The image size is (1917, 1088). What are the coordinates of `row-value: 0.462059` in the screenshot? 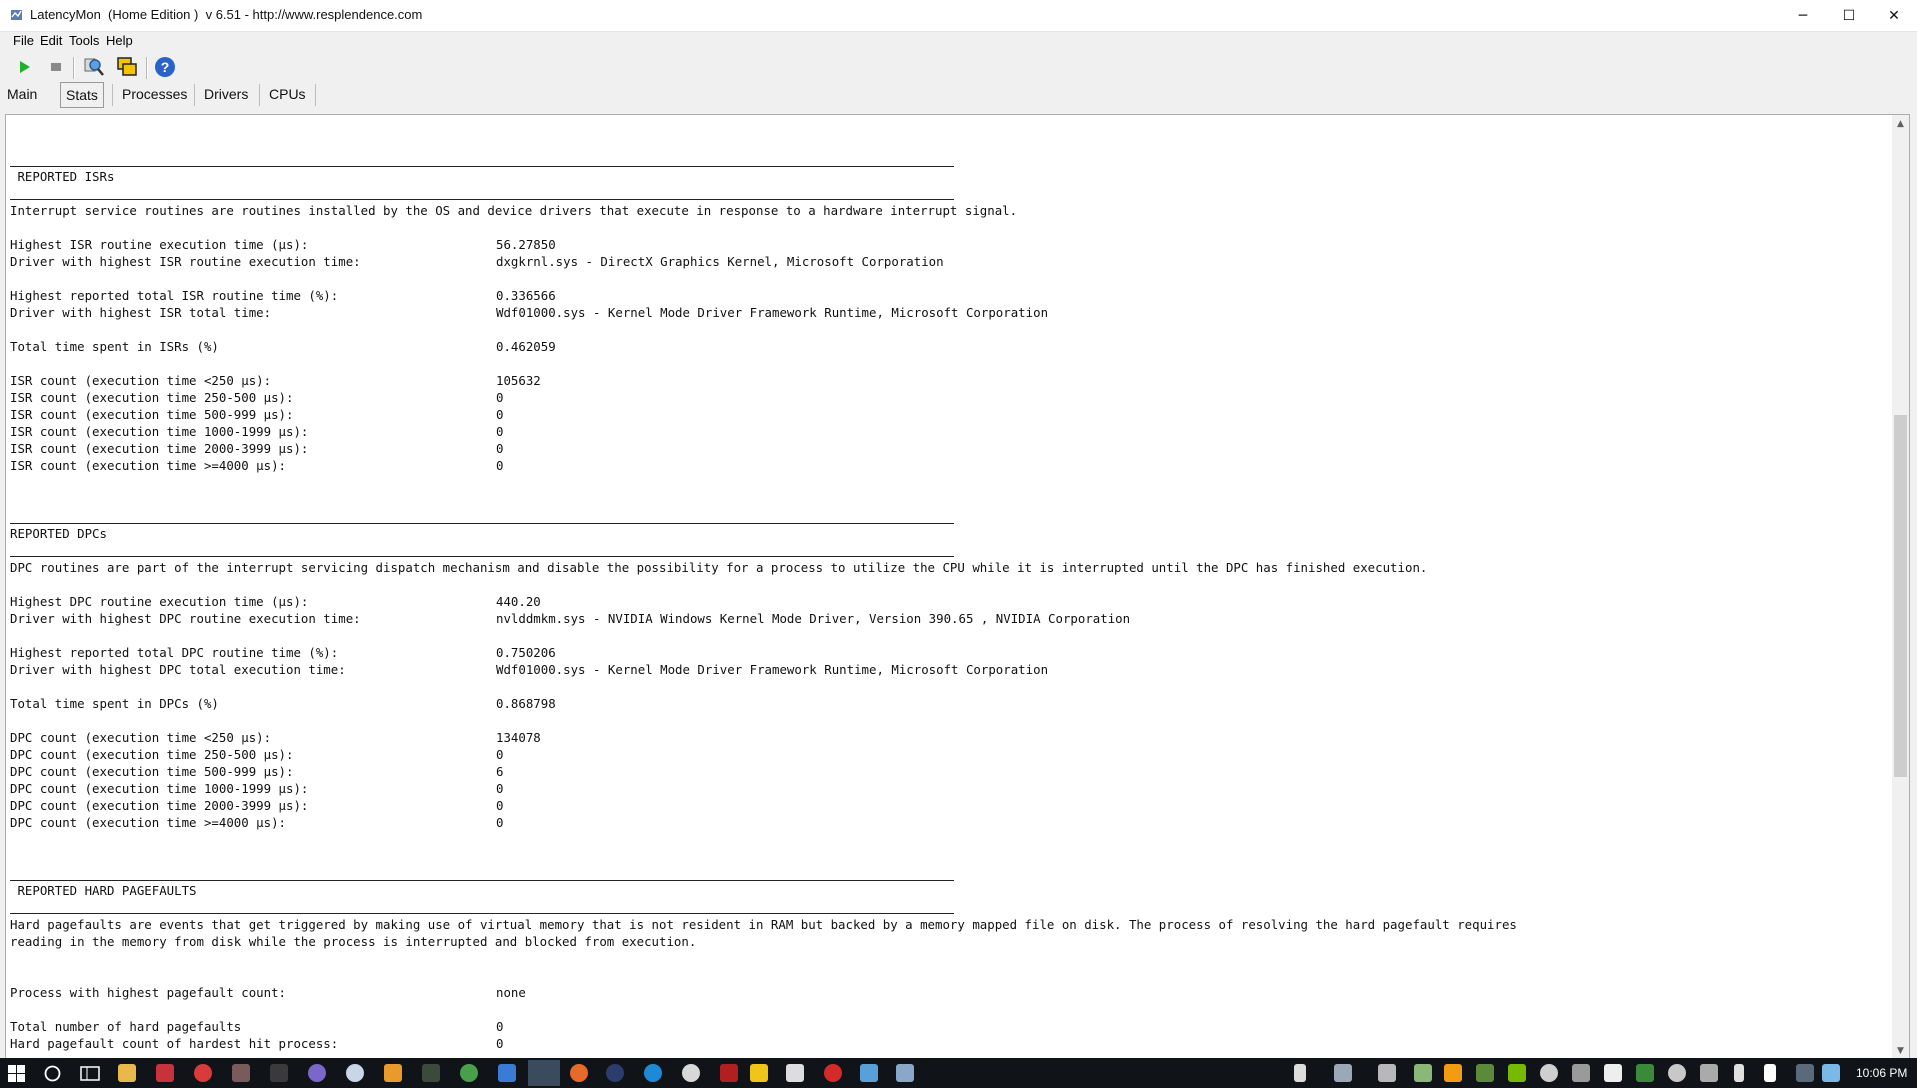 It's located at (526, 346).